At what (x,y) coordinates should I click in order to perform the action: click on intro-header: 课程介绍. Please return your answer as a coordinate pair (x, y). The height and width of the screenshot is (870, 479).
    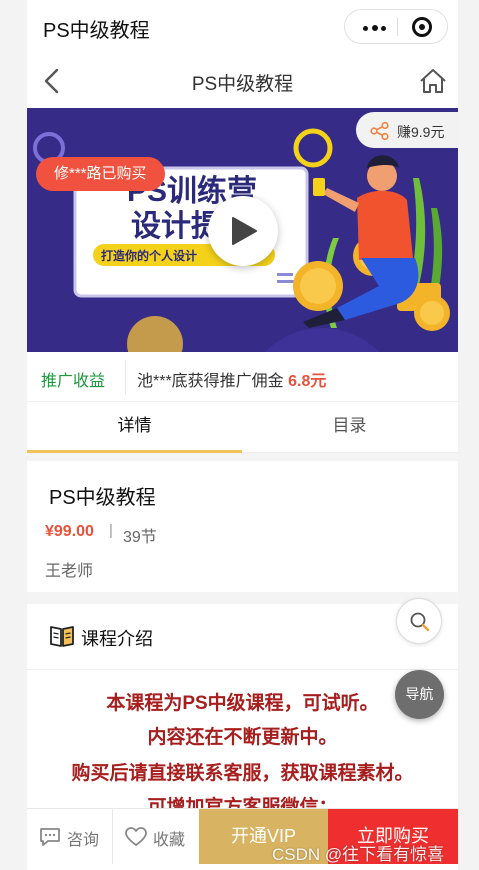
    Looking at the image, I should click on (242, 637).